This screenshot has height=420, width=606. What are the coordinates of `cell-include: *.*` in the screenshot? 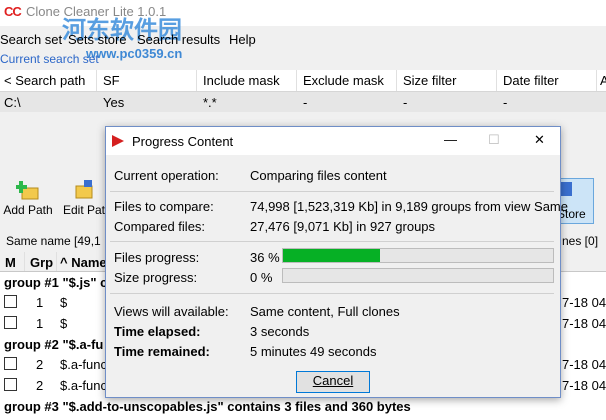 It's located at (210, 102).